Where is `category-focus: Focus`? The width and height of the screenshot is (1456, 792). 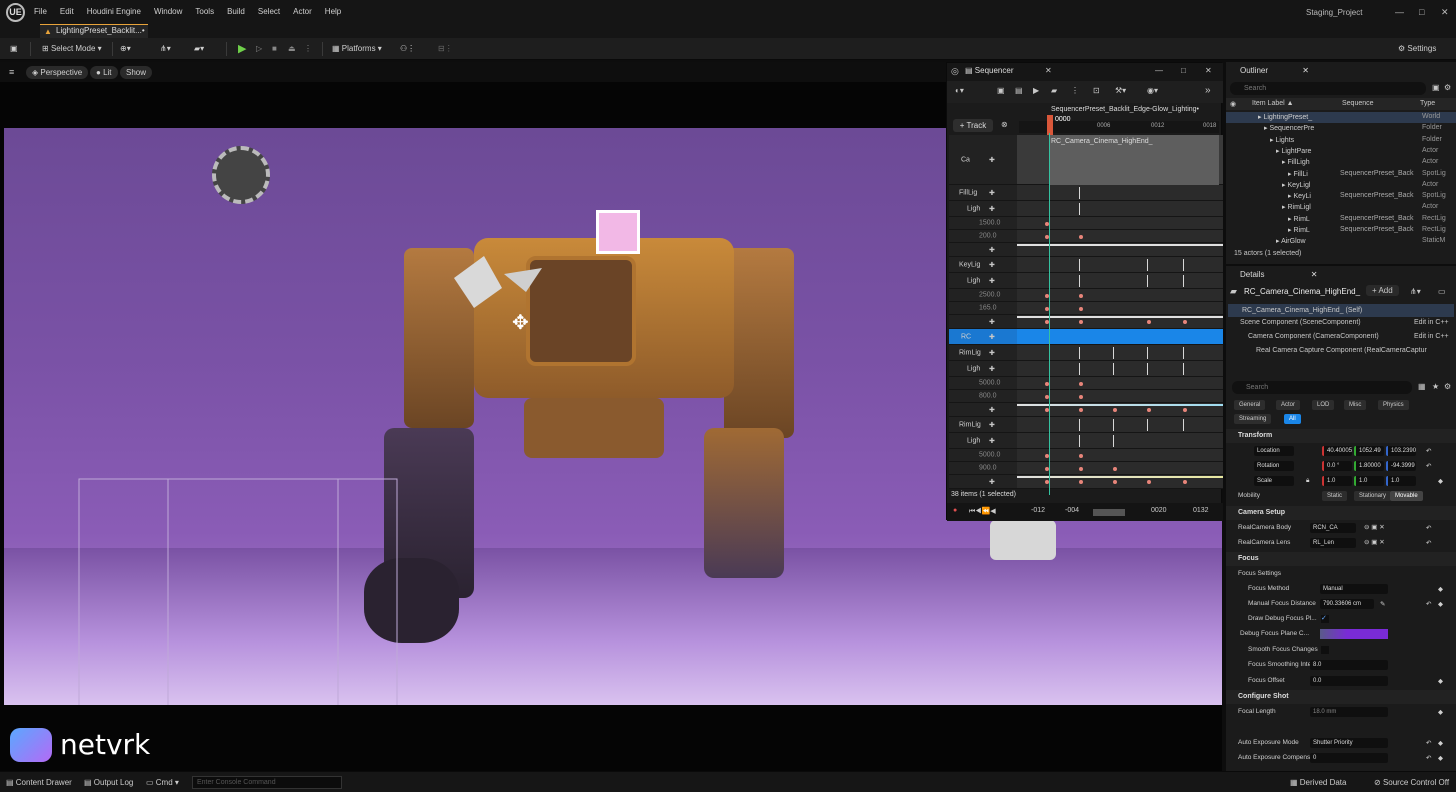 category-focus: Focus is located at coordinates (1341, 559).